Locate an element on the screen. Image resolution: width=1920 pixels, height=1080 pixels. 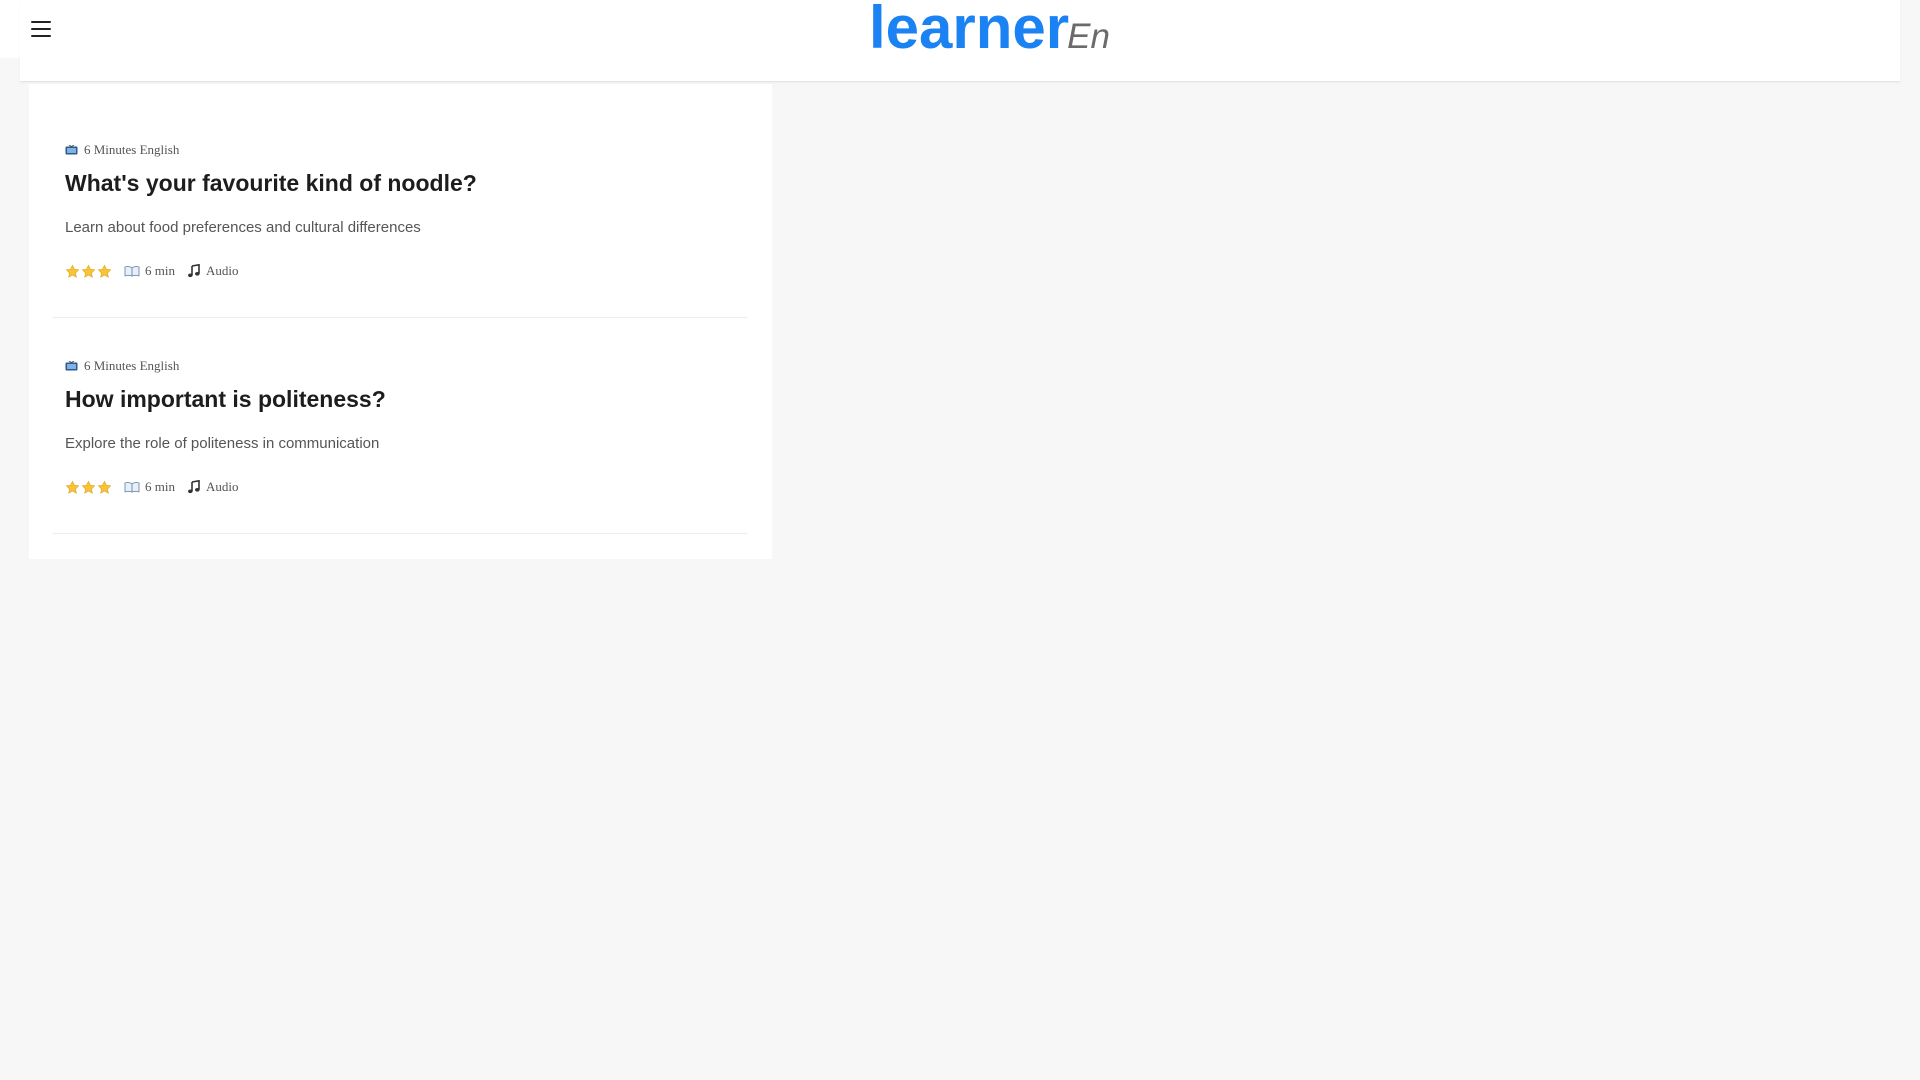
article-title: What's your favourite kind of noodle? is located at coordinates (271, 183).